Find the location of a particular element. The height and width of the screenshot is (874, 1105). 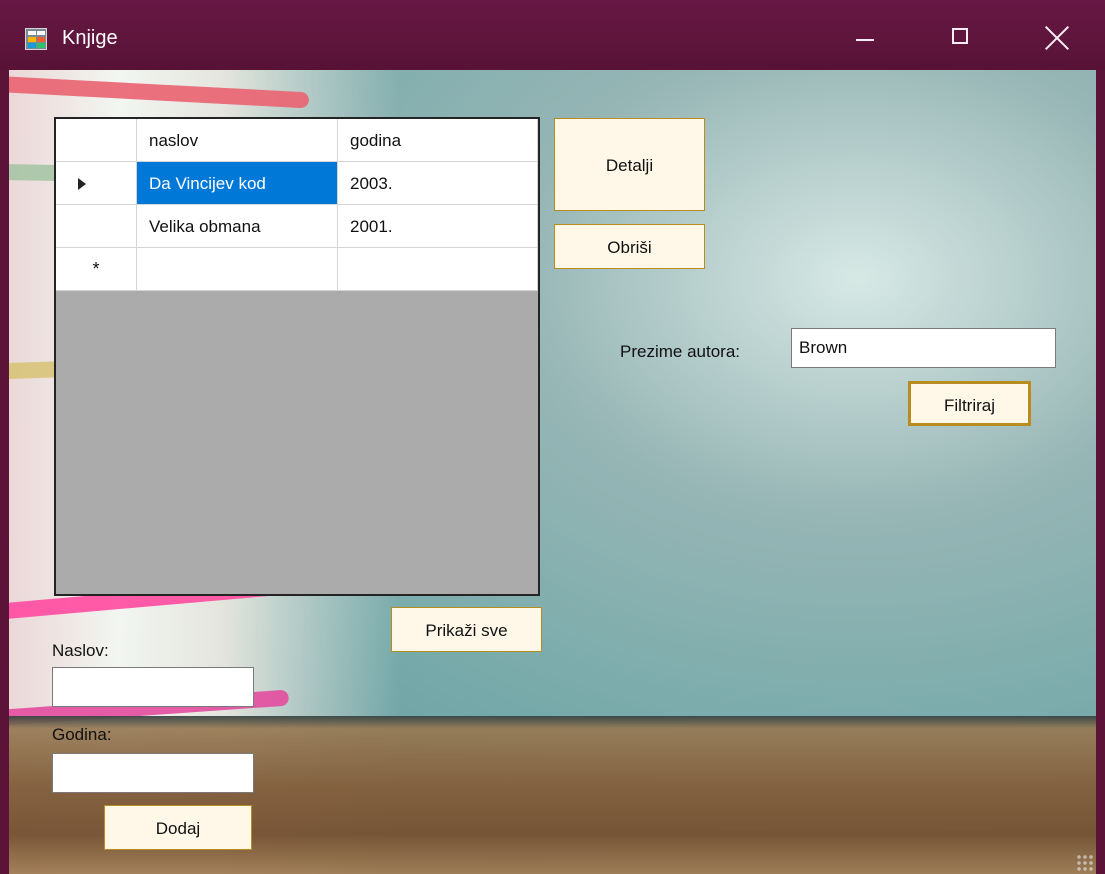

author-surname-input is located at coordinates (923, 348).